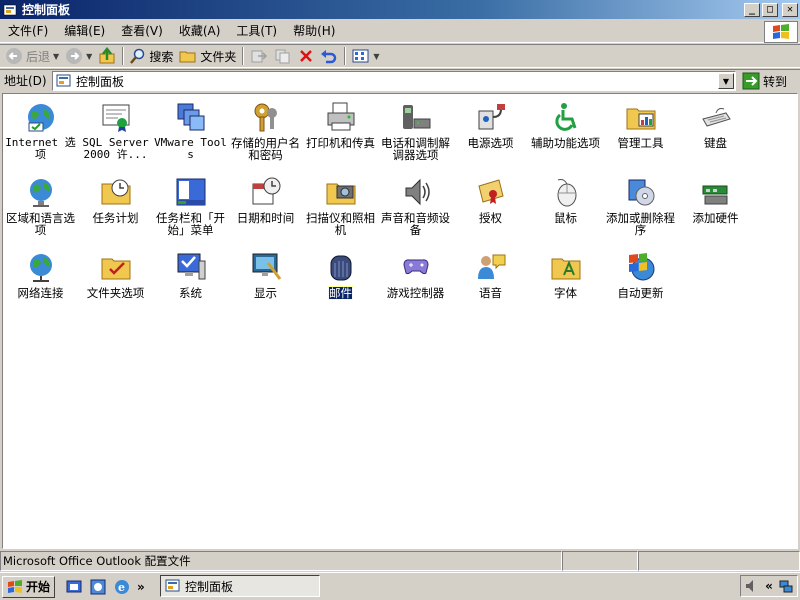  I want to click on item-vmware-tools: VMware Tools, so click(190, 130).